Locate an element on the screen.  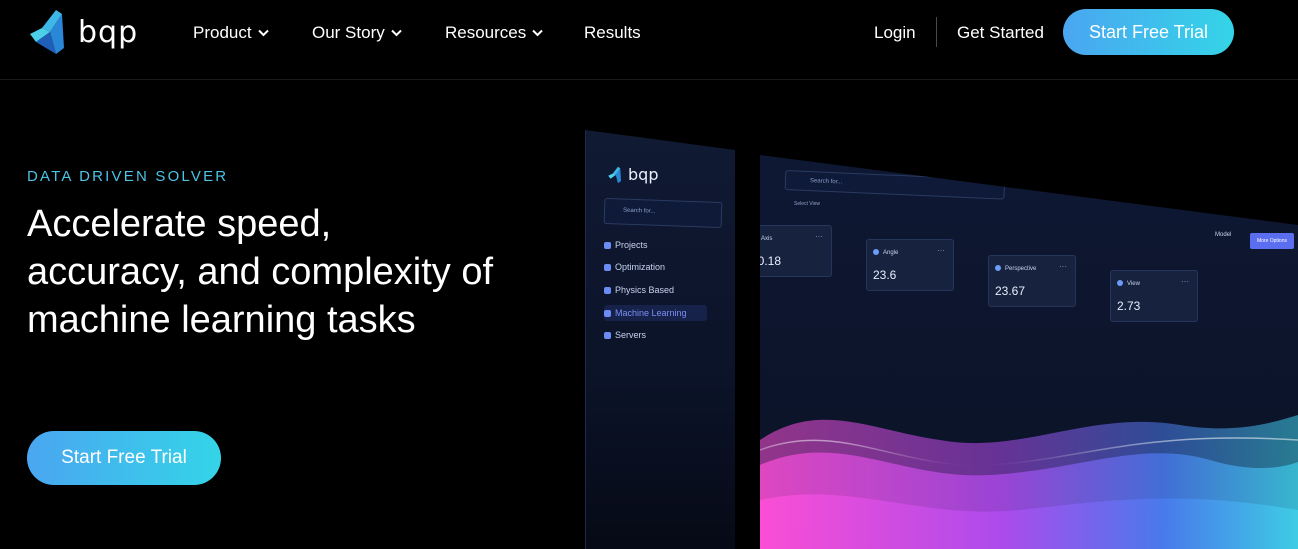
mockup-sidebar-item: Optimization is located at coordinates (634, 267).